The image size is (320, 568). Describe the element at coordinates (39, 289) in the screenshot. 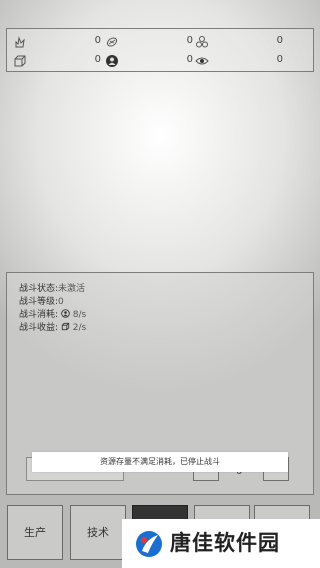

I see `battle-status-label: 战斗状态:` at that location.